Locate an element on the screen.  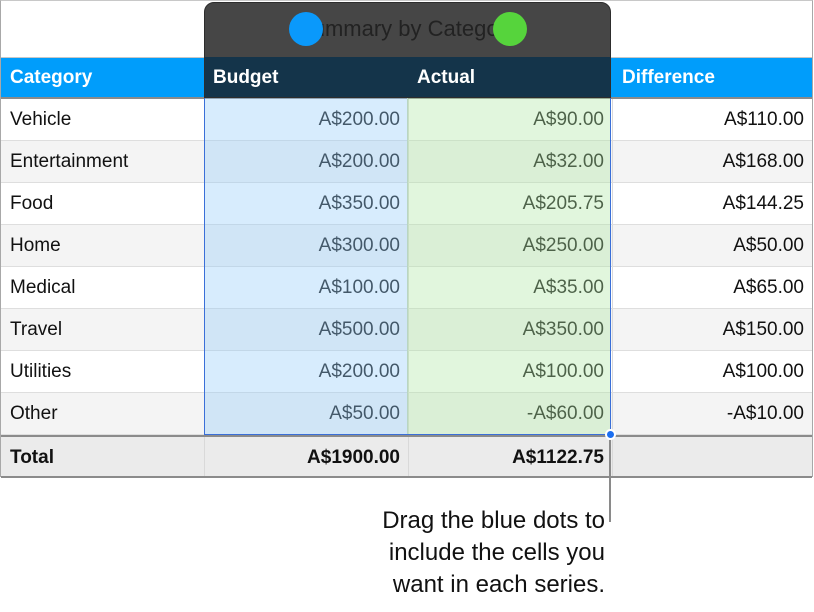
callout-line-1: Drag the blue dots to is located at coordinates (493, 520).